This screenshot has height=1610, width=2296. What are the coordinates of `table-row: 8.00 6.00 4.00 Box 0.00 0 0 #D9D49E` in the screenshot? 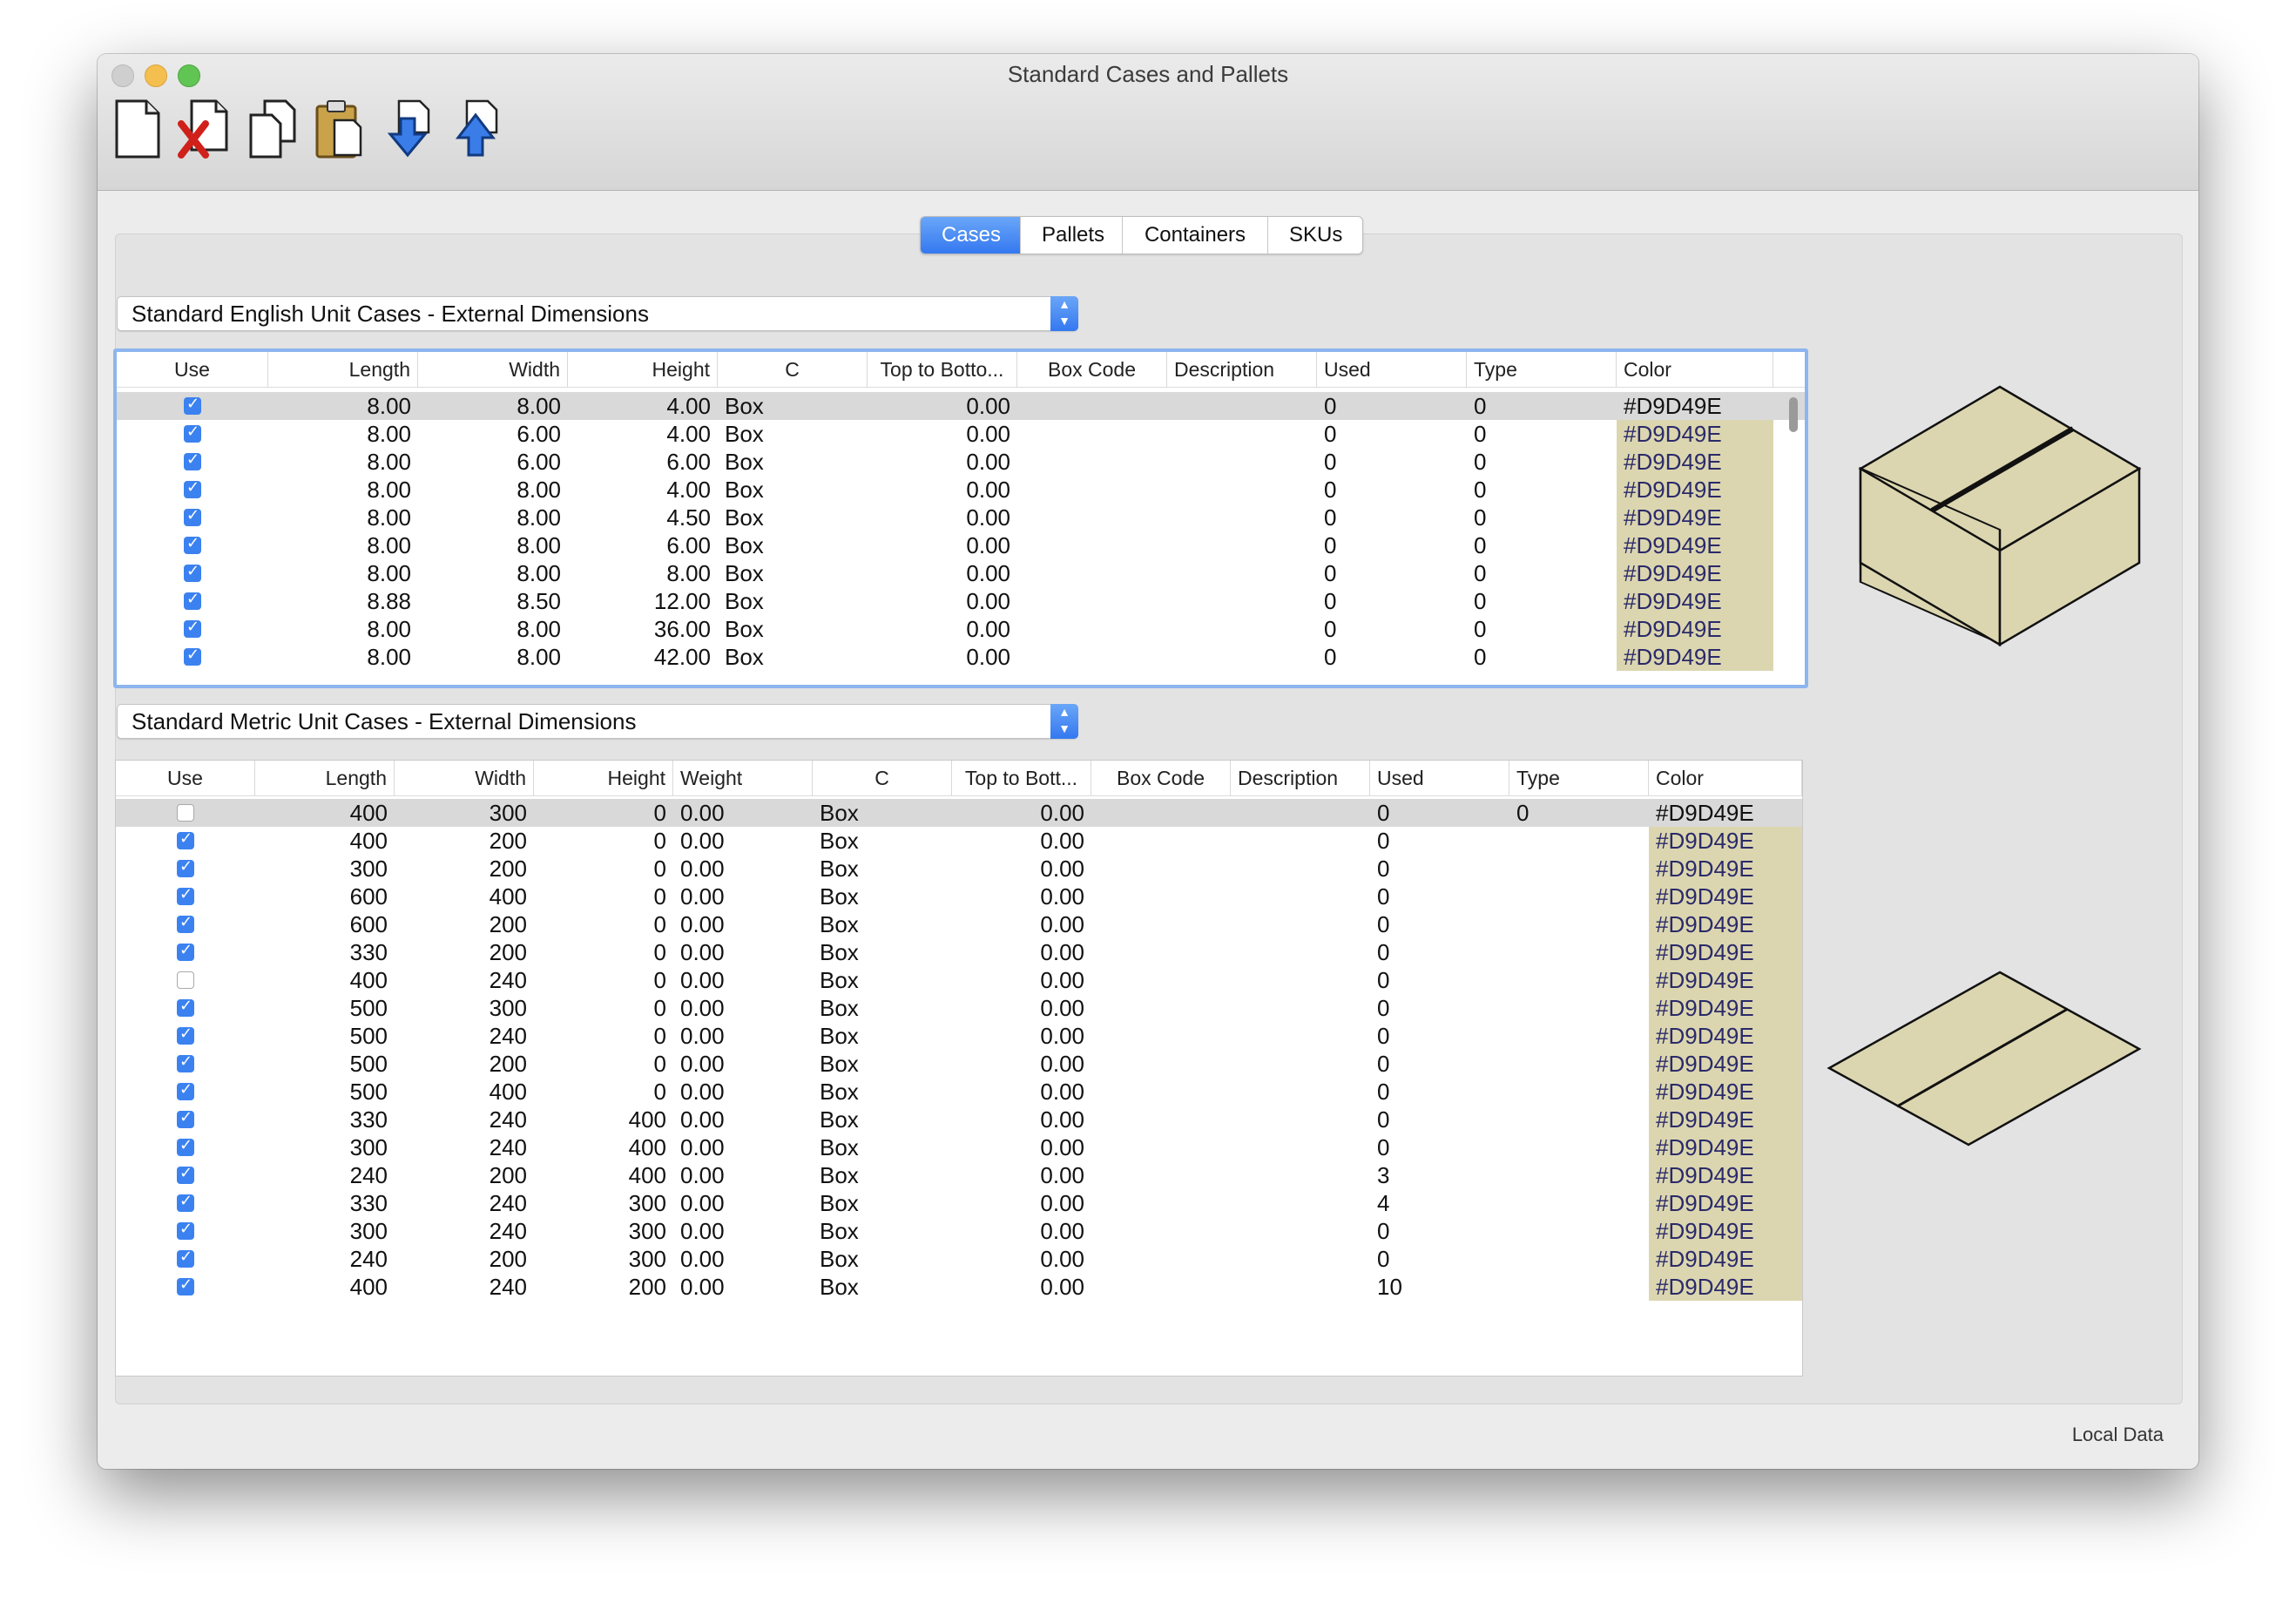 It's located at (961, 434).